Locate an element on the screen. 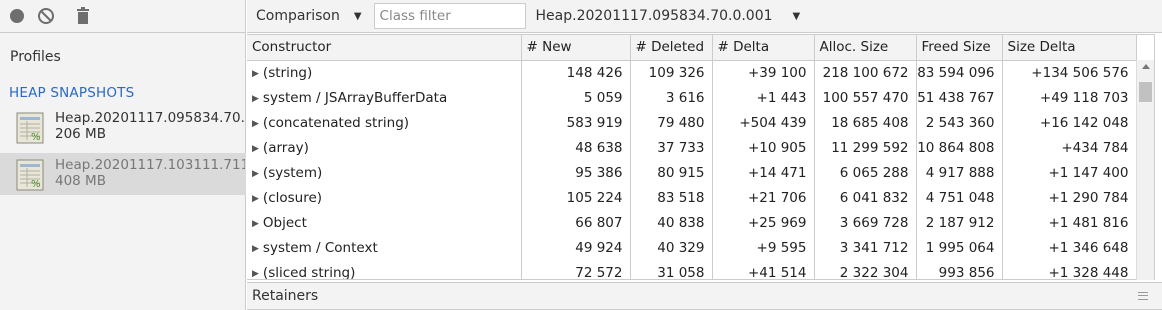 This screenshot has width=1162, height=310. snapshot-name: Heap.20201117.103111.7114.0.002 is located at coordinates (150, 165).